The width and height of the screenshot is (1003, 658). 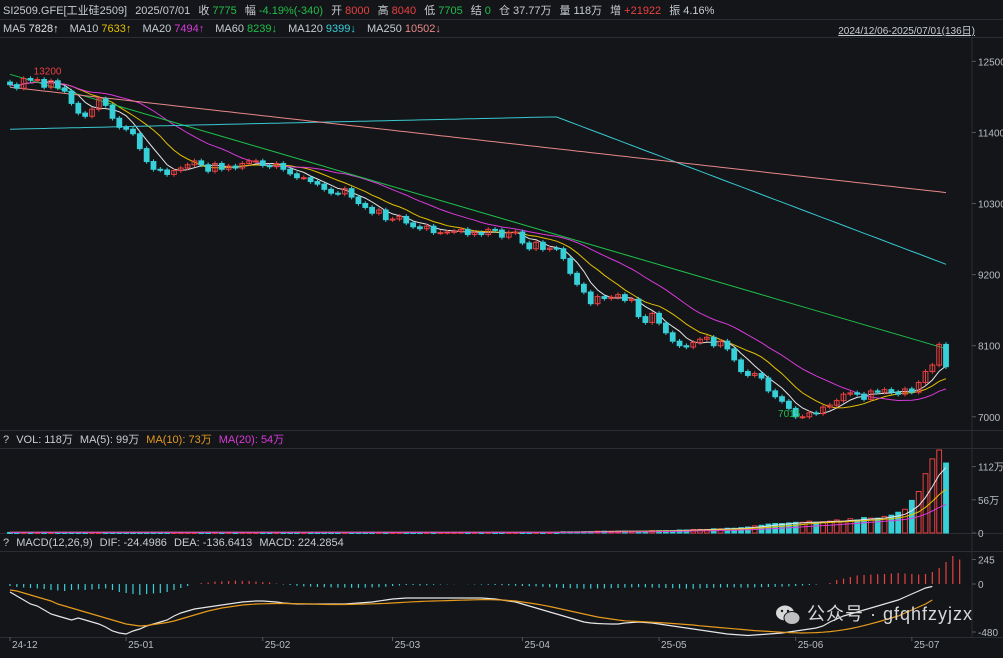 I want to click on high-value: 8040, so click(x=404, y=11).